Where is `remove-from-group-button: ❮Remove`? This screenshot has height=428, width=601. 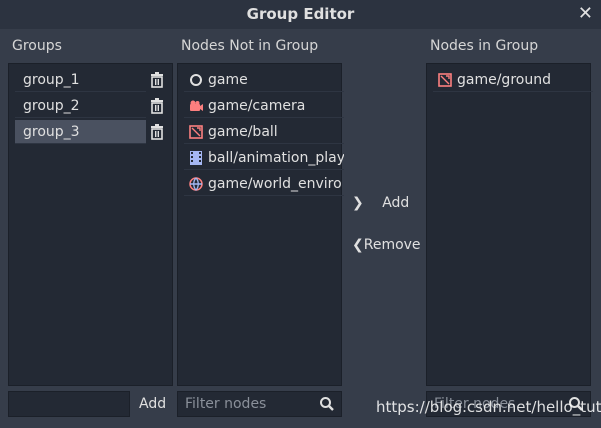 remove-from-group-button: ❮Remove is located at coordinates (386, 245).